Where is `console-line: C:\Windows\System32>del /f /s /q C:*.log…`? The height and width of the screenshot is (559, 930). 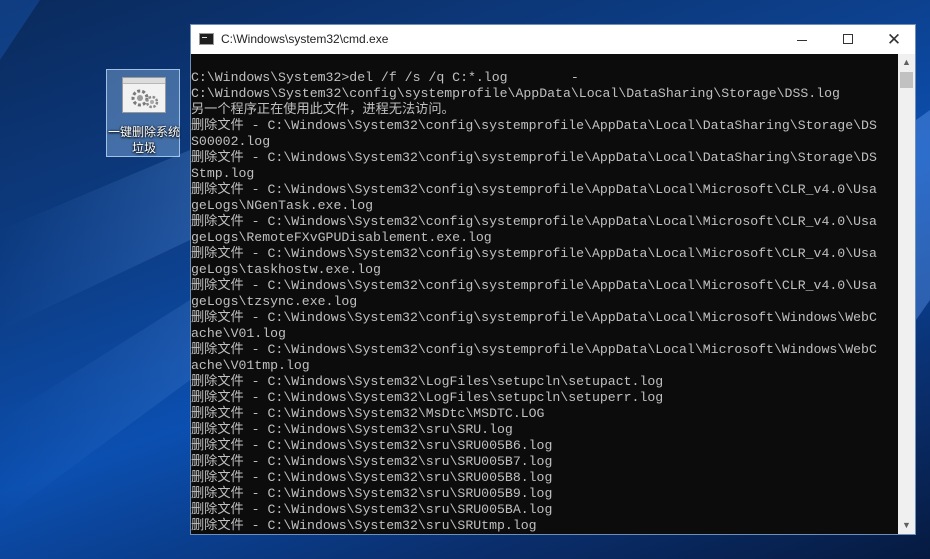 console-line: C:\Windows\System32>del /f /s /q C:*.log… is located at coordinates (385, 77).